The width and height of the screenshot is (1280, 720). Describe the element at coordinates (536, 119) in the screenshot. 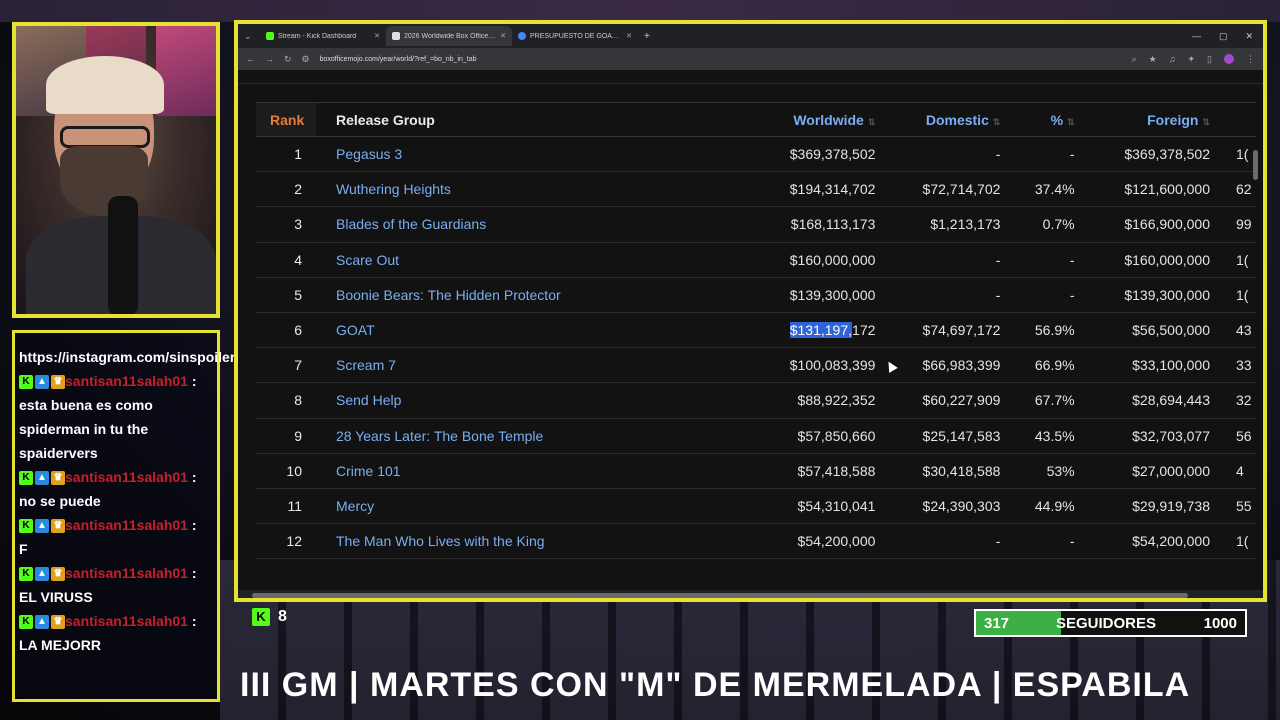

I see `release-group-column-header: Release Group` at that location.